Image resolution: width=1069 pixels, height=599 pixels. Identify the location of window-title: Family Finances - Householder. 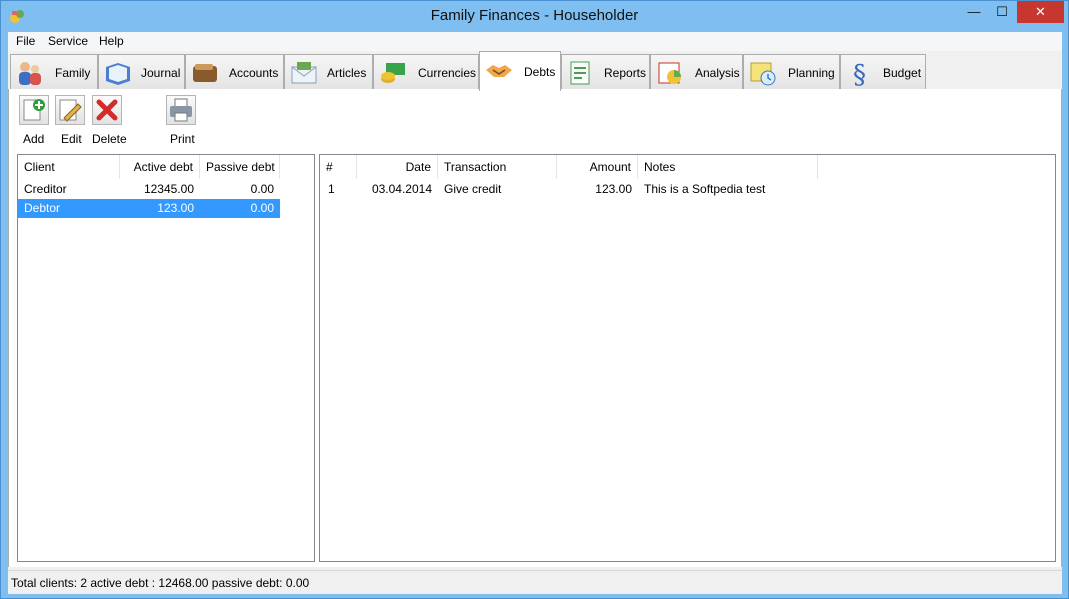
(534, 15).